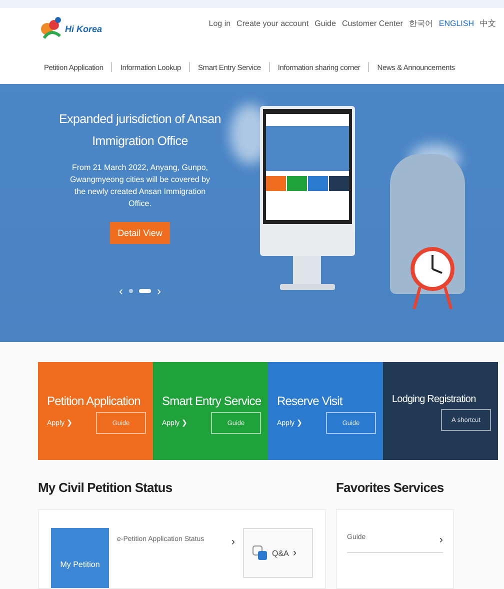 The image size is (504, 589). What do you see at coordinates (219, 23) in the screenshot?
I see `top-link: Log in` at bounding box center [219, 23].